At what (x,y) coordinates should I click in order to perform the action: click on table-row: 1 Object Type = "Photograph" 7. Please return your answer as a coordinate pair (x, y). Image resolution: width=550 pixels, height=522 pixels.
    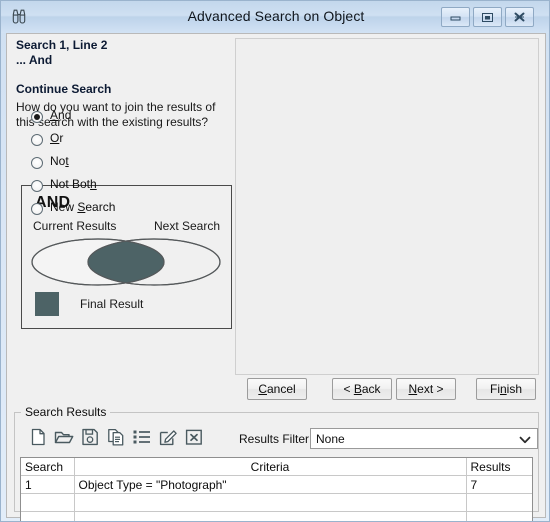
    Looking at the image, I should click on (276, 484).